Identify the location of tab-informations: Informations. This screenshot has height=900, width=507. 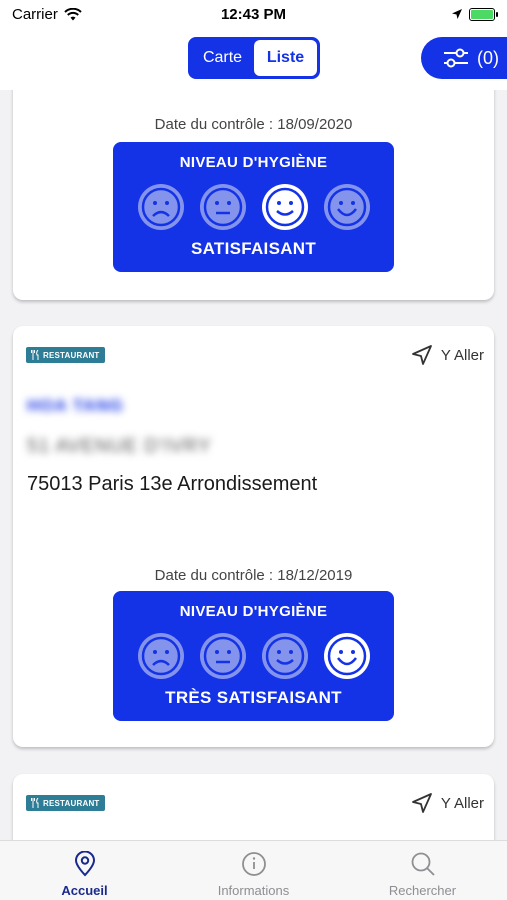
(253, 870).